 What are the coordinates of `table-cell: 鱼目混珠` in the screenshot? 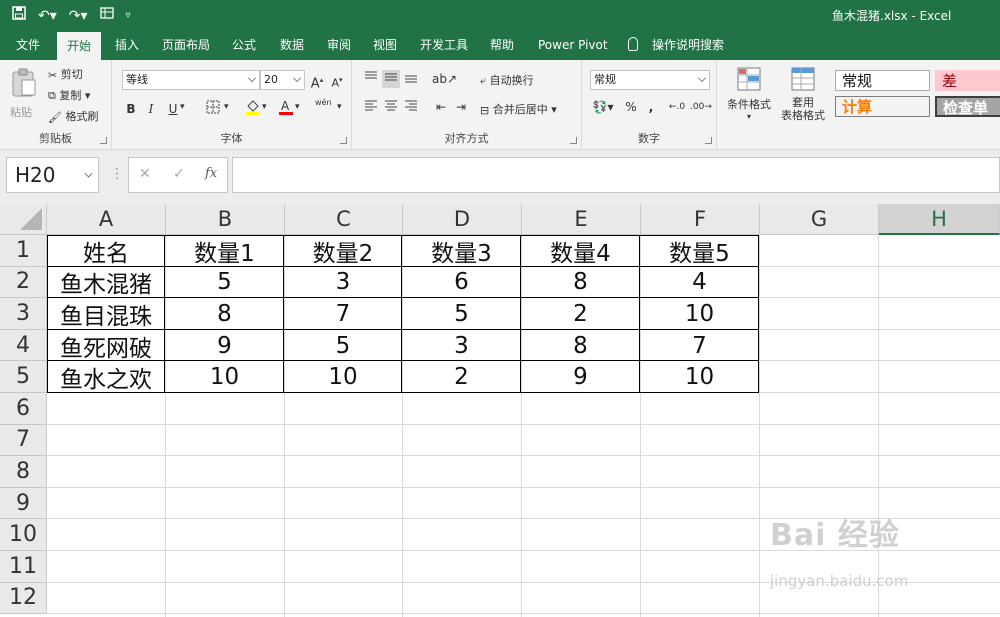 It's located at (106, 314).